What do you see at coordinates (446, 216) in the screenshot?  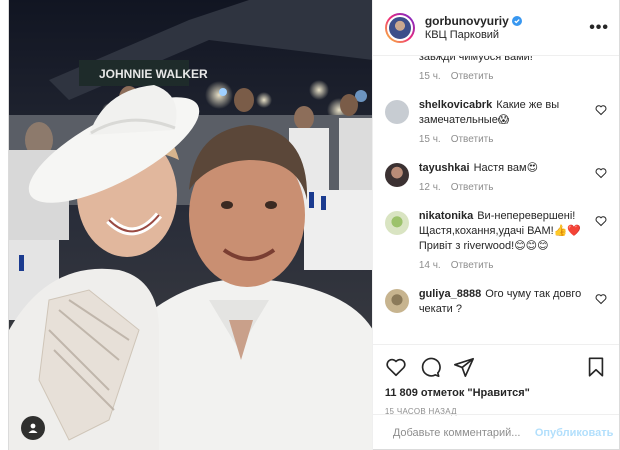 I see `commenter-username: nikatonika` at bounding box center [446, 216].